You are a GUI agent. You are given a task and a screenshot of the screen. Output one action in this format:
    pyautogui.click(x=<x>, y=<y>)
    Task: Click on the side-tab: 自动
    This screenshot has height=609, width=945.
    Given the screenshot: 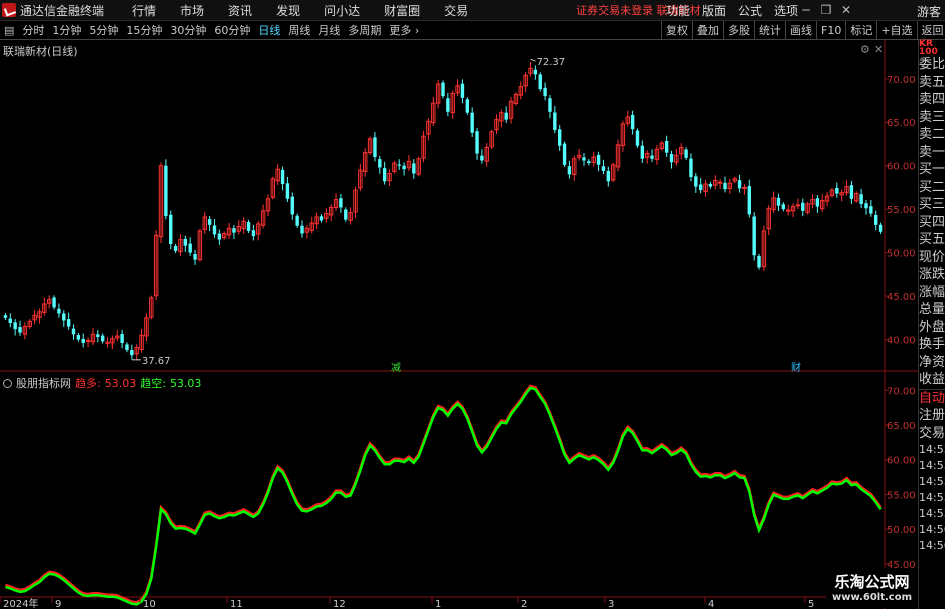 What is the action you would take?
    pyautogui.click(x=932, y=399)
    